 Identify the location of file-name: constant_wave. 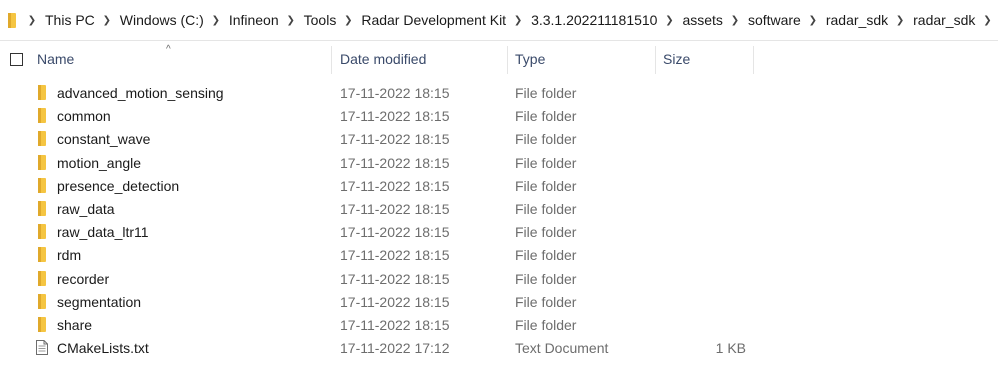
(103, 139).